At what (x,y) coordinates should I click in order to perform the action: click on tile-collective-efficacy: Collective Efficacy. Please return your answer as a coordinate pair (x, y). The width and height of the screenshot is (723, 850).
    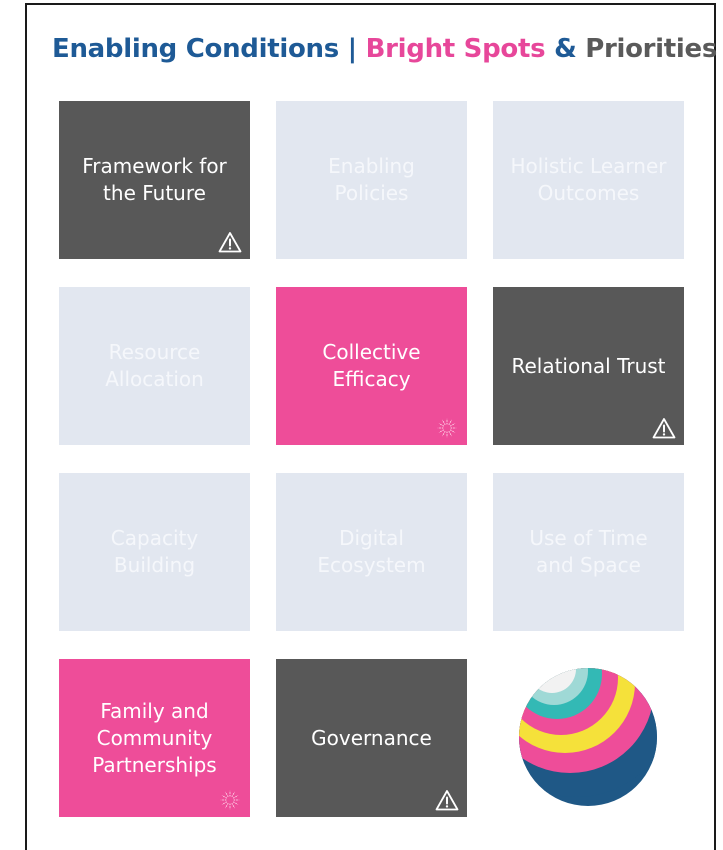
    Looking at the image, I should click on (371, 366).